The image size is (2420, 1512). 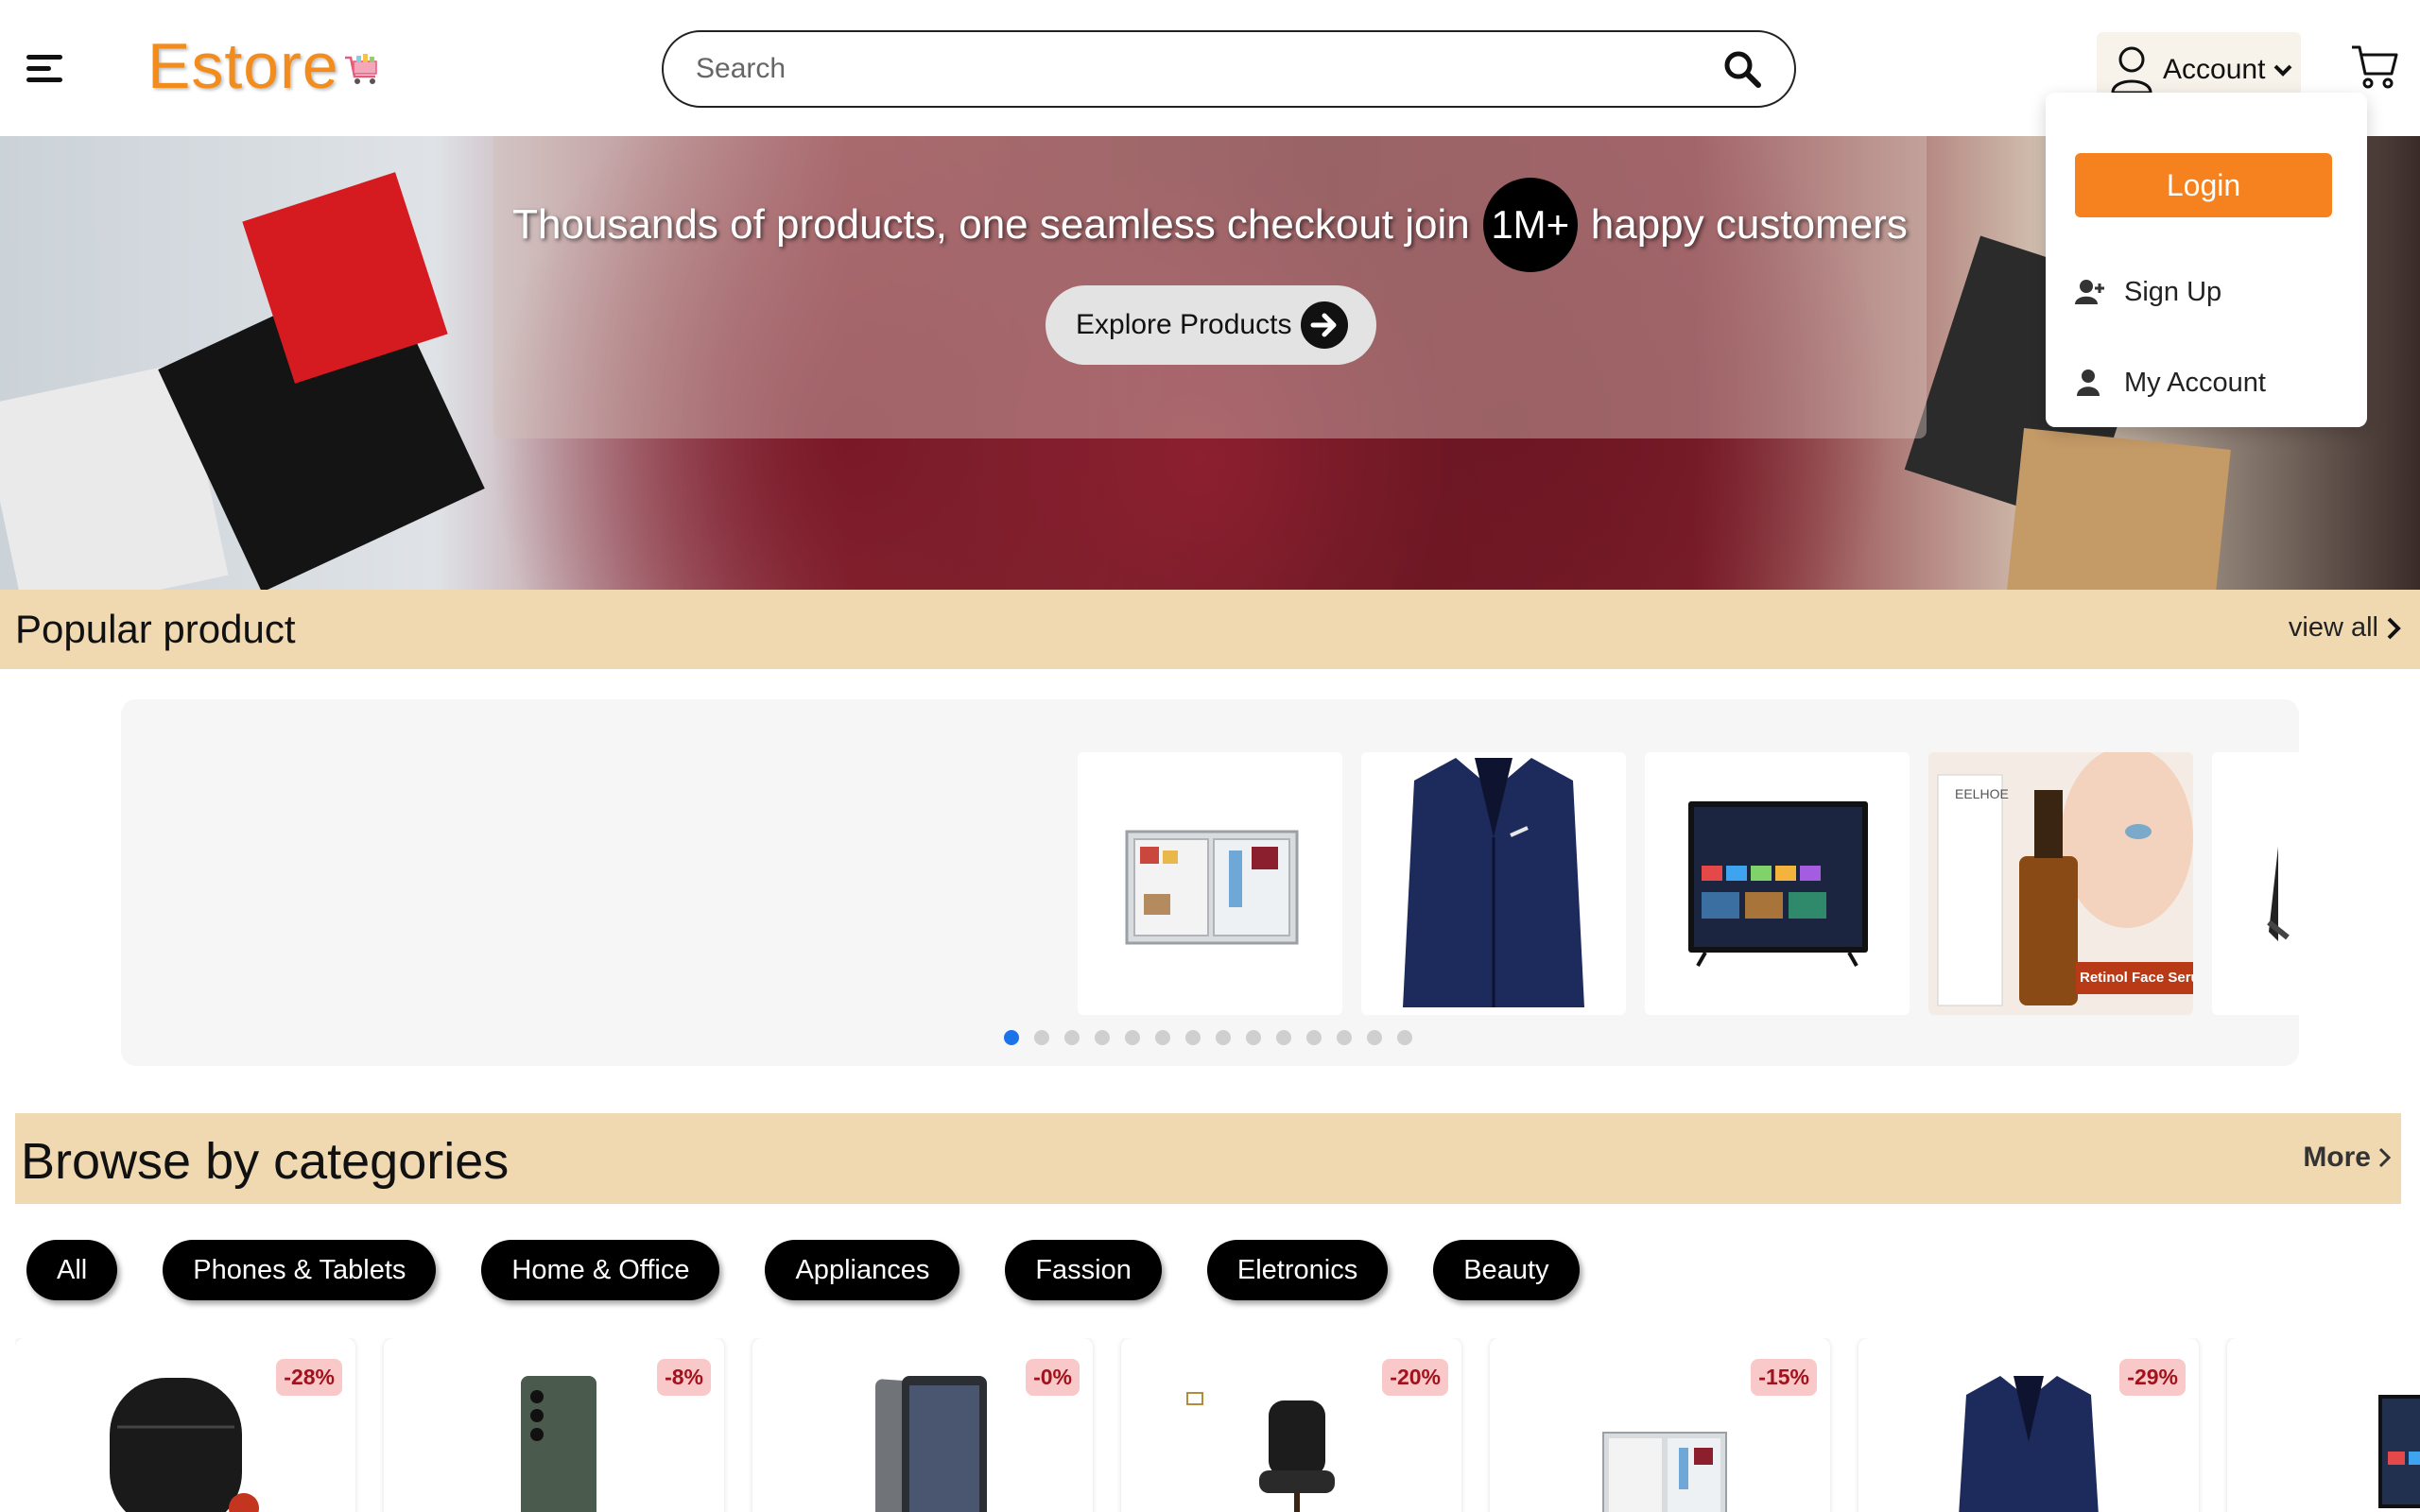 I want to click on explore-products-label: Explore Products, so click(x=1184, y=324).